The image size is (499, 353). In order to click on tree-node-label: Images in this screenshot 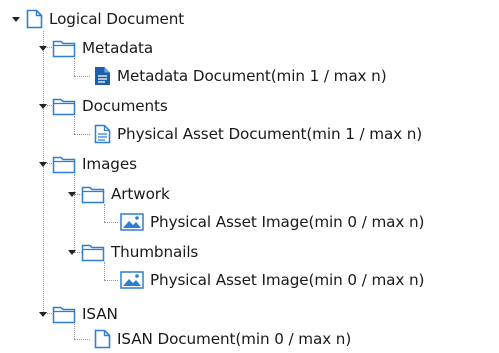, I will do `click(109, 164)`.